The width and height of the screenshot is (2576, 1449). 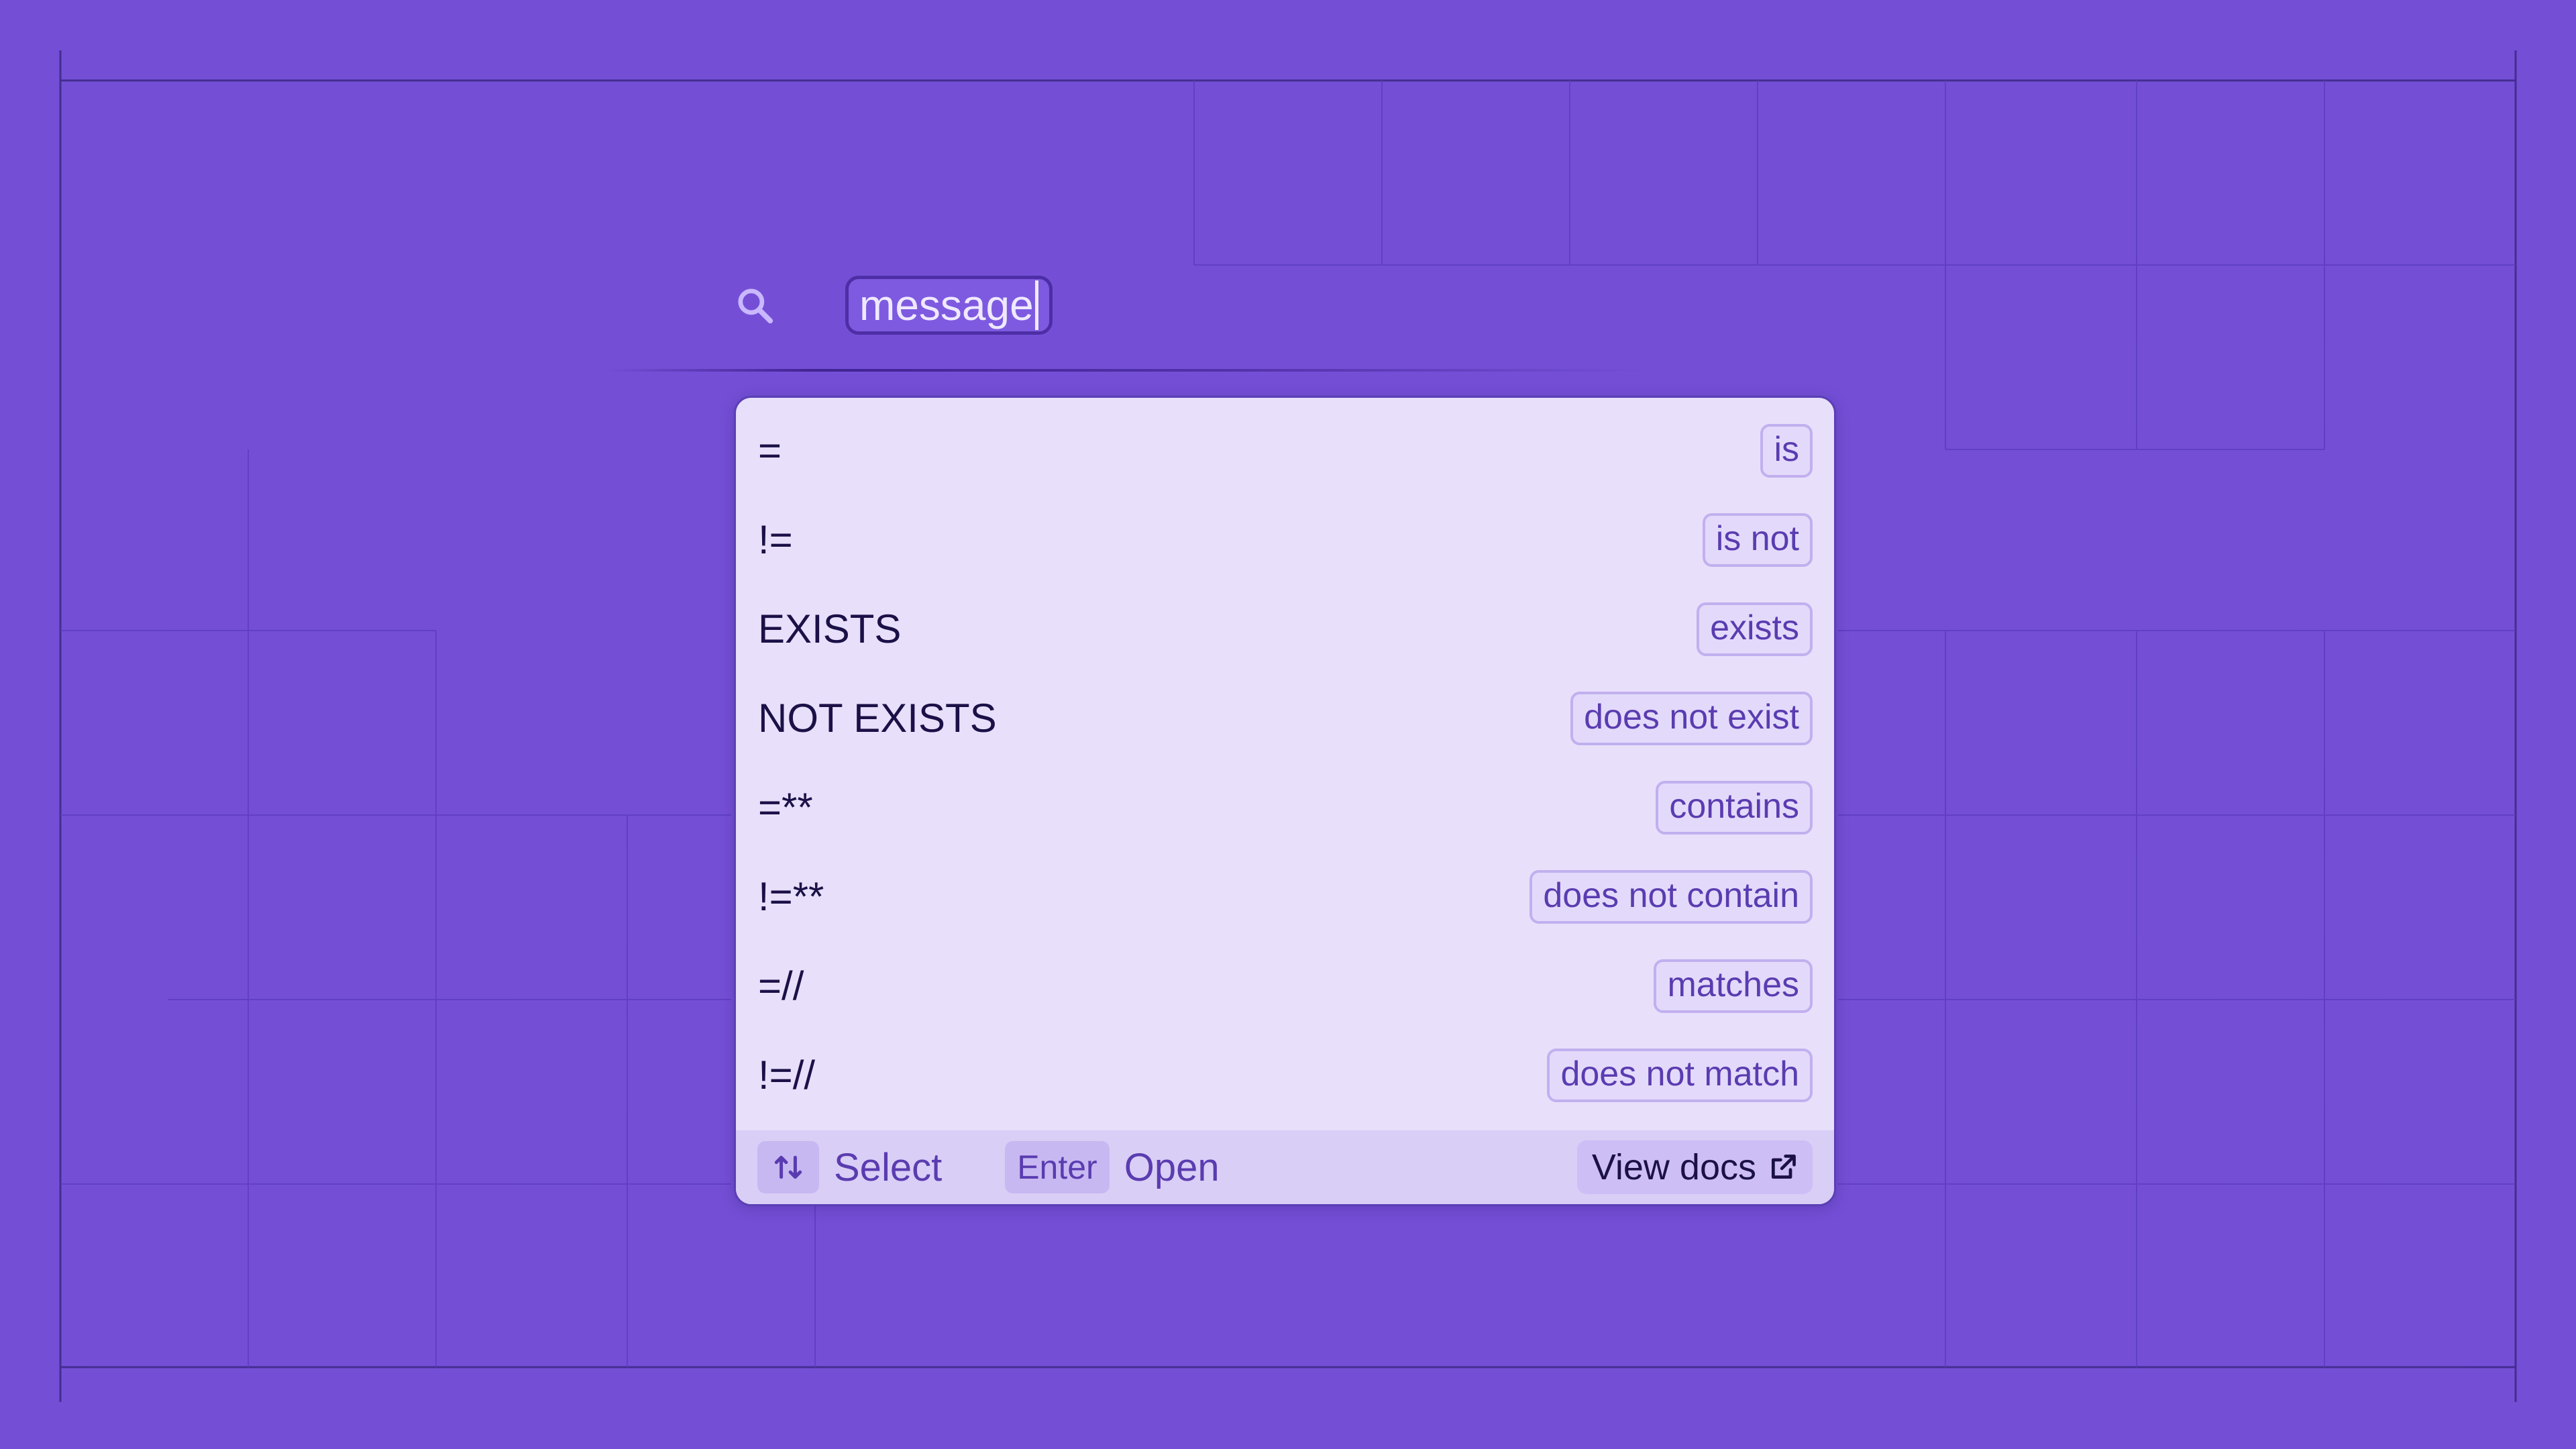 I want to click on operator-option-contains: =** contains, so click(x=1285, y=807).